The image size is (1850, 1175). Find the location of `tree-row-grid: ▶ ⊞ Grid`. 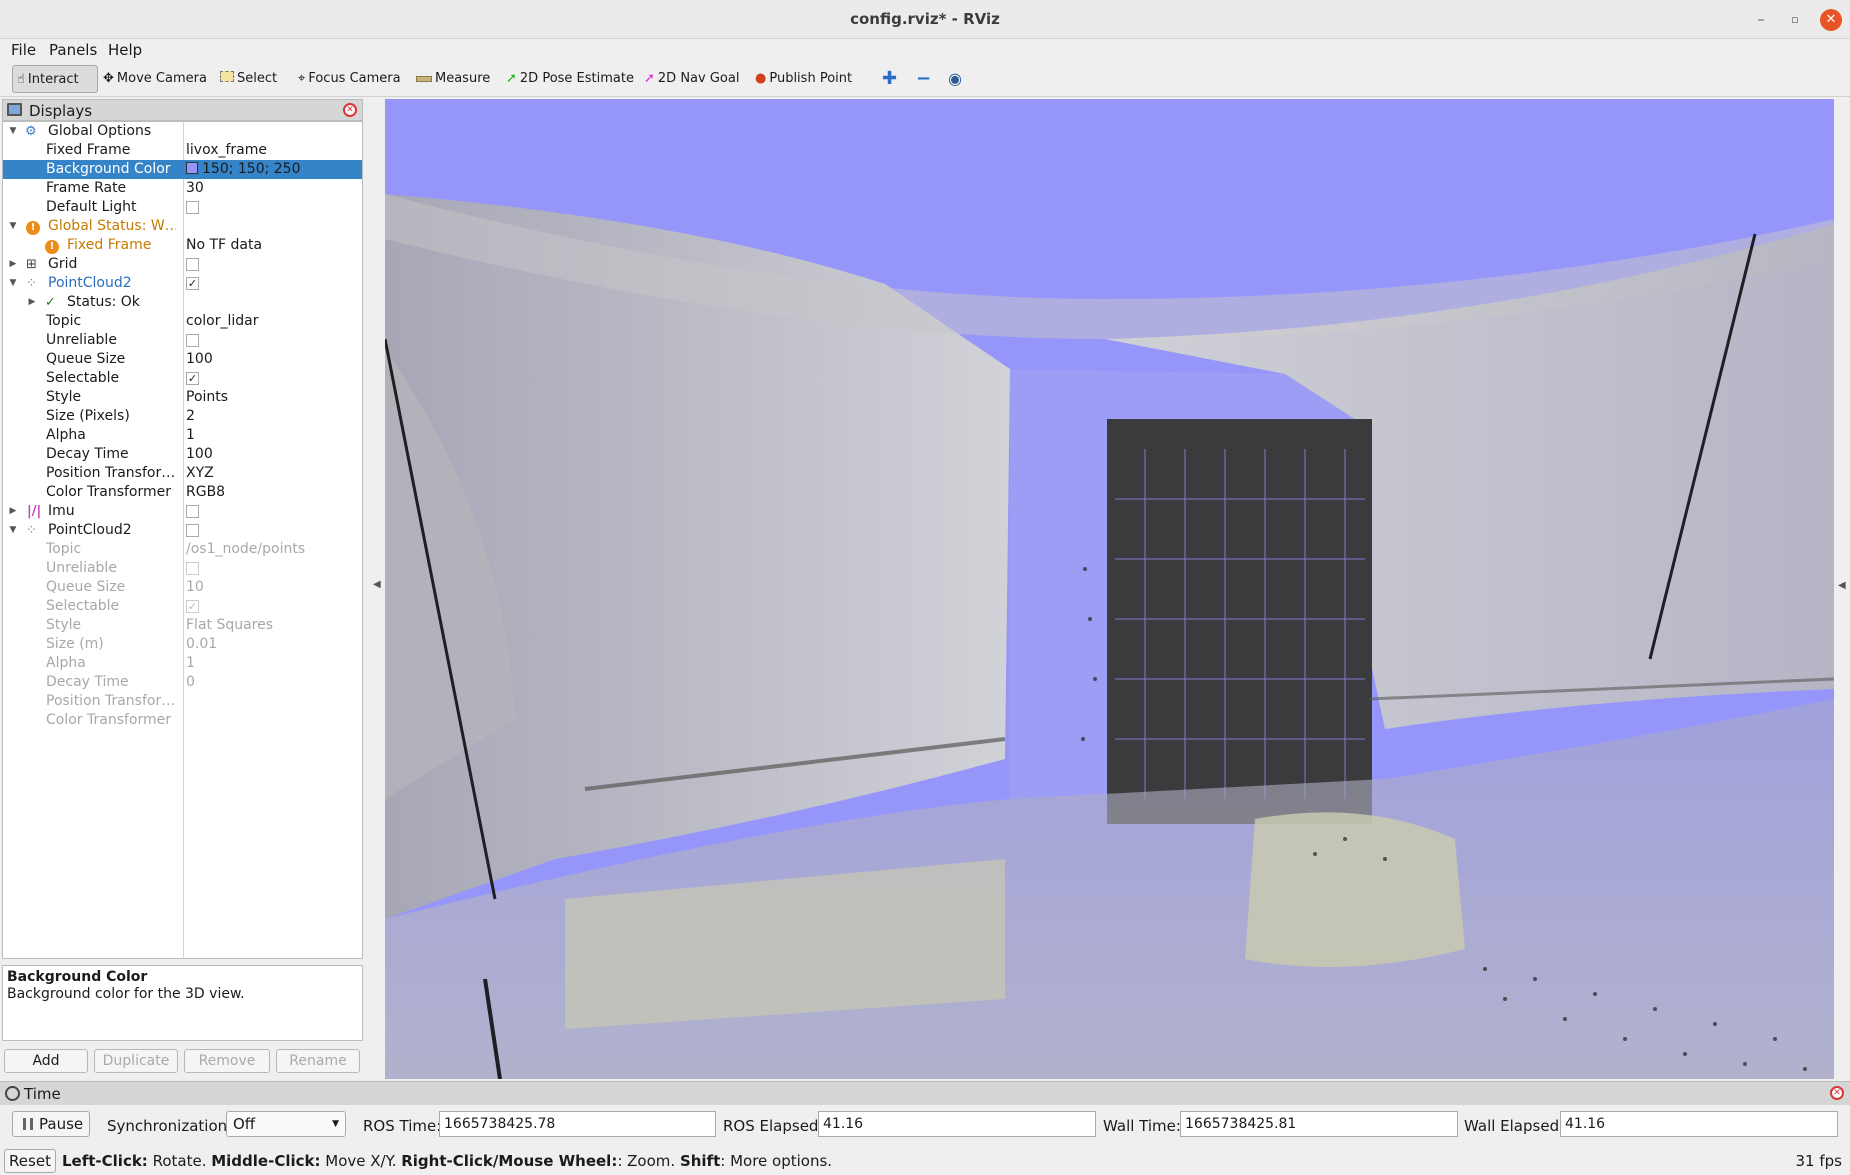

tree-row-grid: ▶ ⊞ Grid is located at coordinates (182, 264).